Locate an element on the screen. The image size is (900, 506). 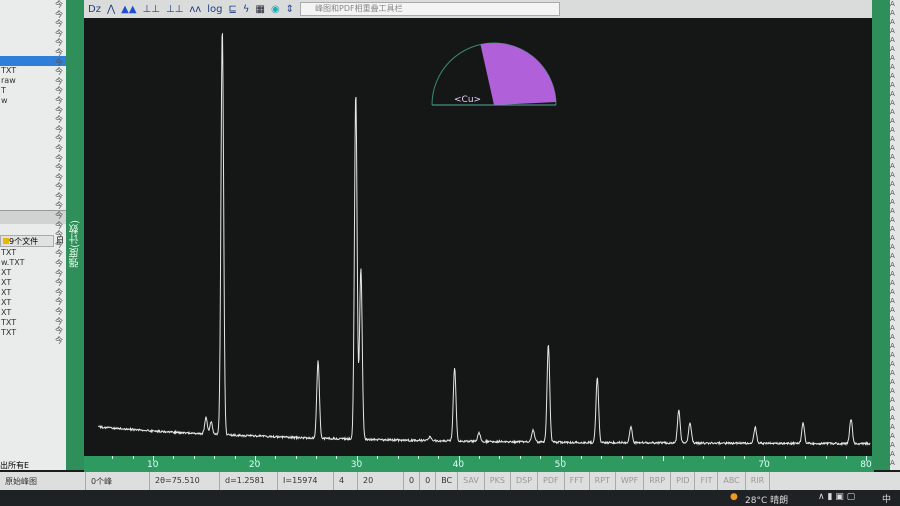
weather: 28°C 晴朗 is located at coordinates (766, 499).